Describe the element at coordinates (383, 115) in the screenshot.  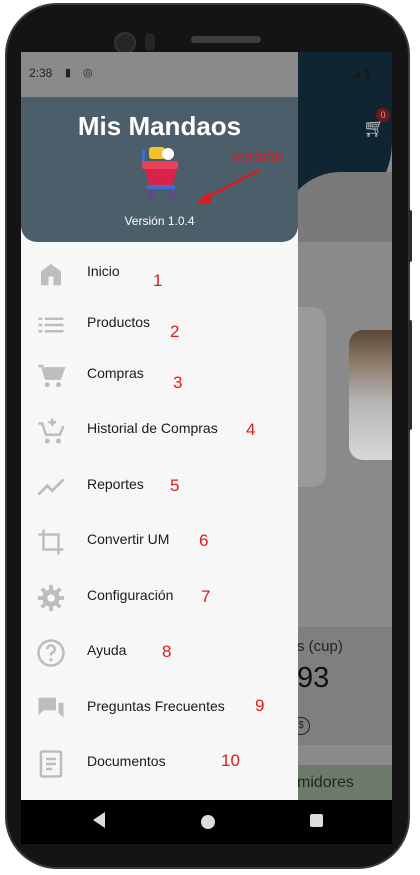
I see `cart-badge: 0` at that location.